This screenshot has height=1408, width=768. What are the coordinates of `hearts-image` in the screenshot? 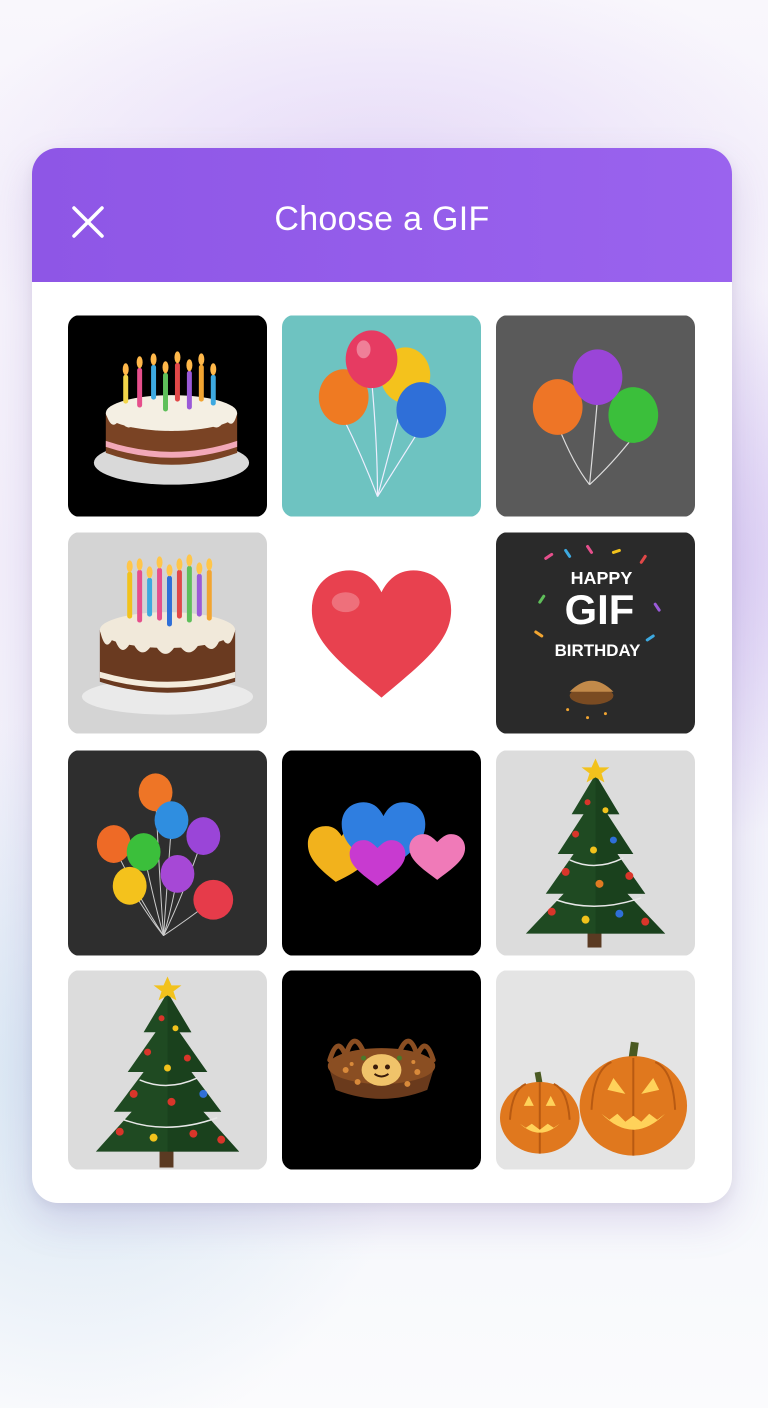 It's located at (381, 853).